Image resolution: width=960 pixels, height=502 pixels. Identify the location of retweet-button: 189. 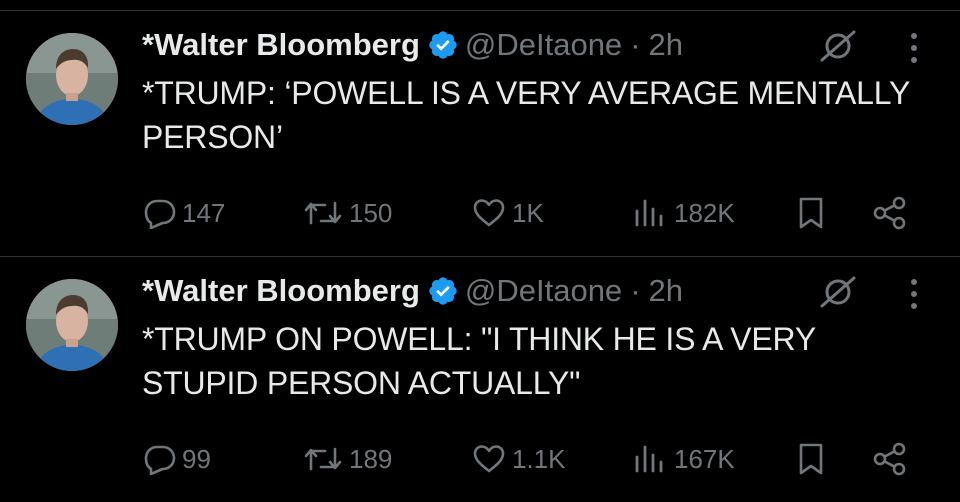
(347, 459).